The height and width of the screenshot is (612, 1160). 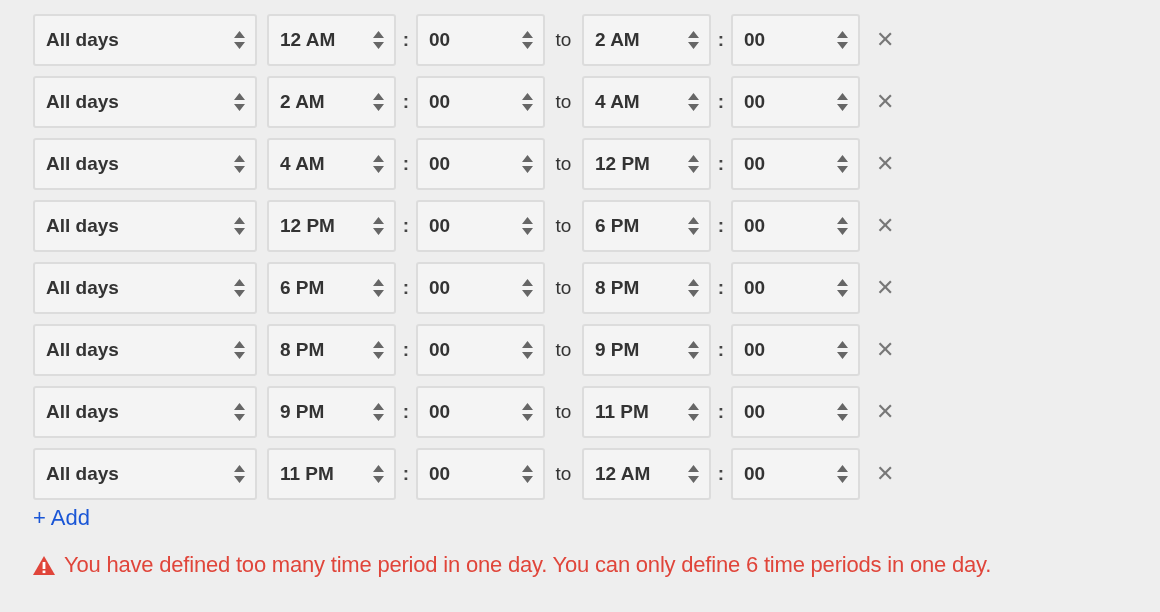 What do you see at coordinates (61, 518) in the screenshot?
I see `add-link: + Add` at bounding box center [61, 518].